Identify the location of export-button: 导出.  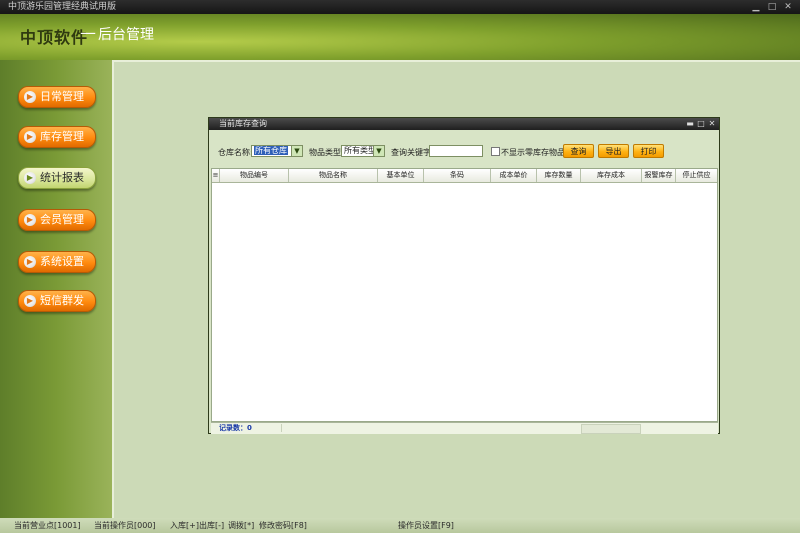
(613, 151).